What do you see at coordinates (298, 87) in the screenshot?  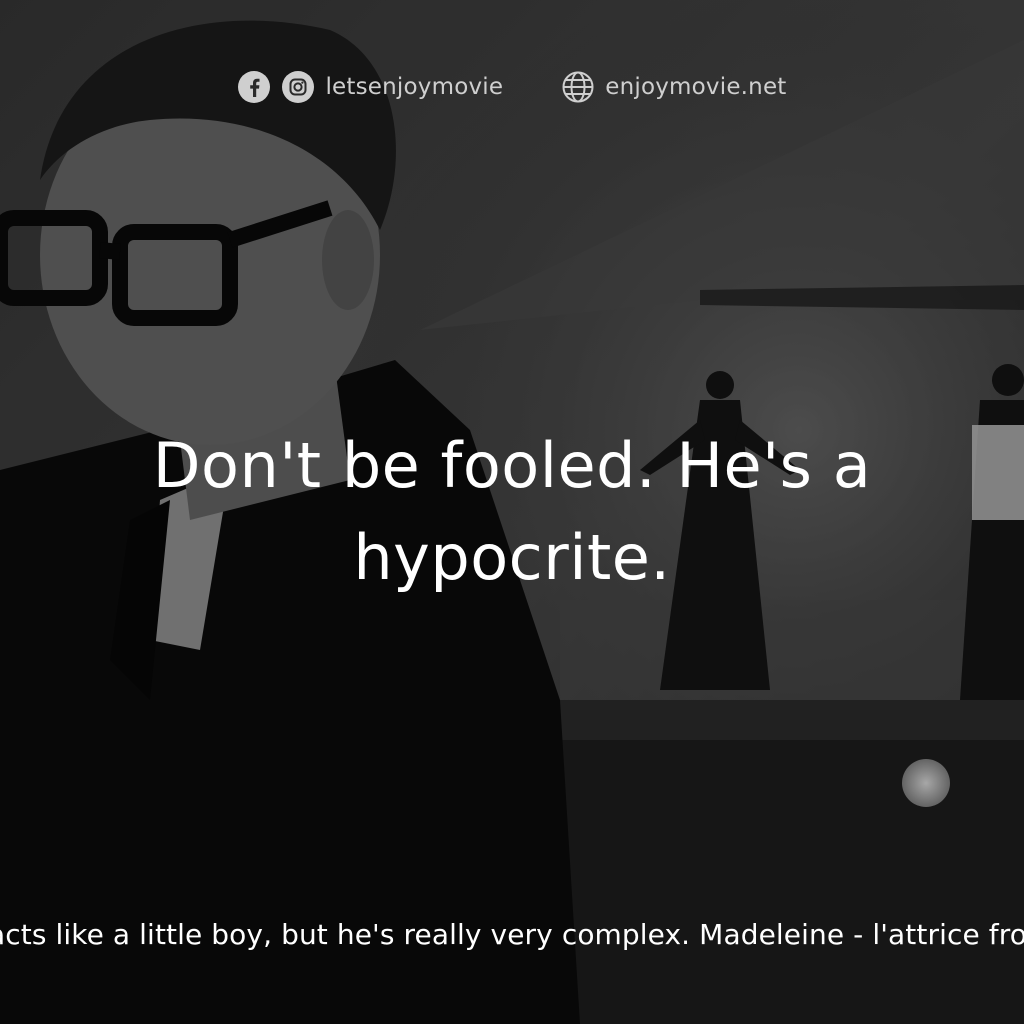 I see `instagram-icon` at bounding box center [298, 87].